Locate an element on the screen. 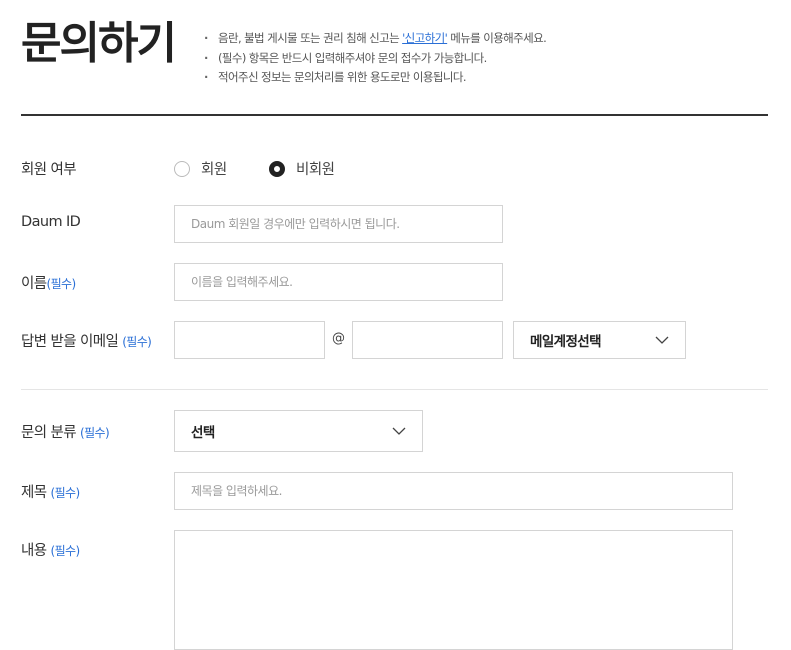 This screenshot has width=791, height=650. radio-member-circle is located at coordinates (182, 168).